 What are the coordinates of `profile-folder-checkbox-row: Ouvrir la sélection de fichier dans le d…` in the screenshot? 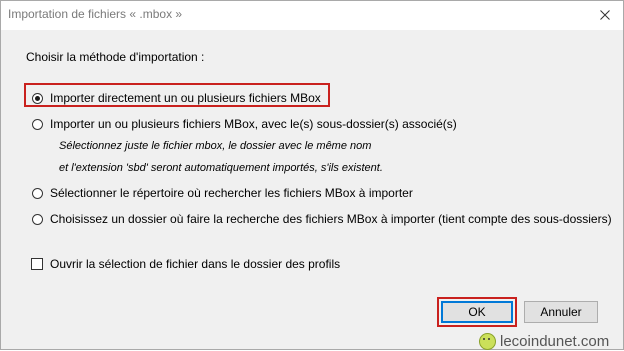 It's located at (185, 264).